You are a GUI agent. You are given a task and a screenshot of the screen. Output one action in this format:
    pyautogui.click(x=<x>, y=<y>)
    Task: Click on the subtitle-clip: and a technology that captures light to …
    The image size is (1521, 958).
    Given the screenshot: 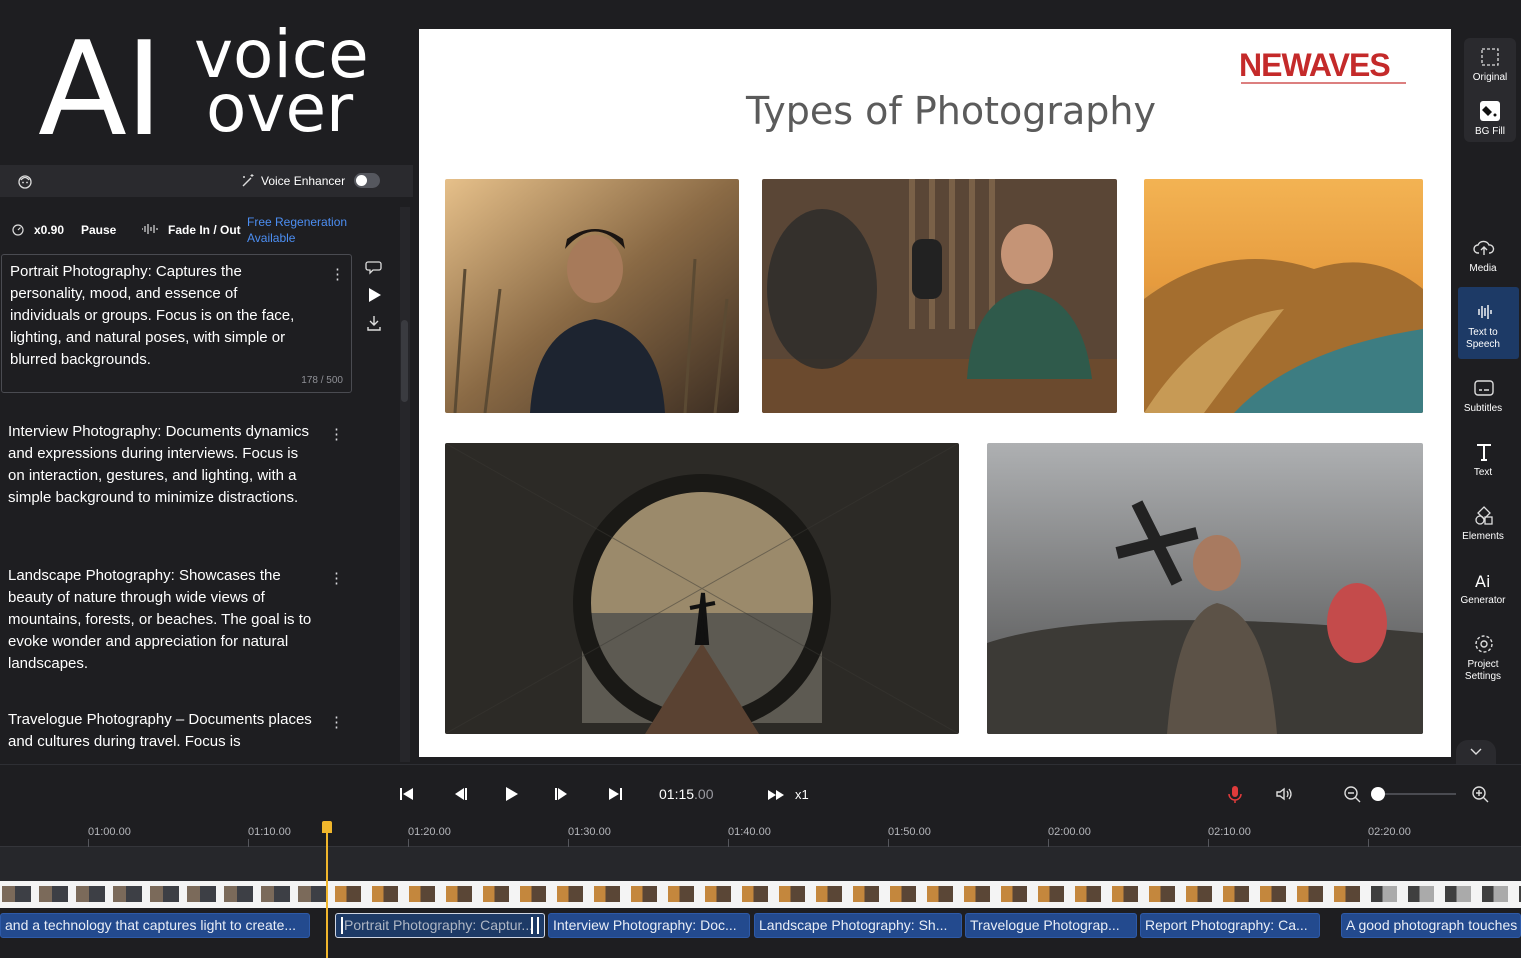 What is the action you would take?
    pyautogui.click(x=155, y=925)
    